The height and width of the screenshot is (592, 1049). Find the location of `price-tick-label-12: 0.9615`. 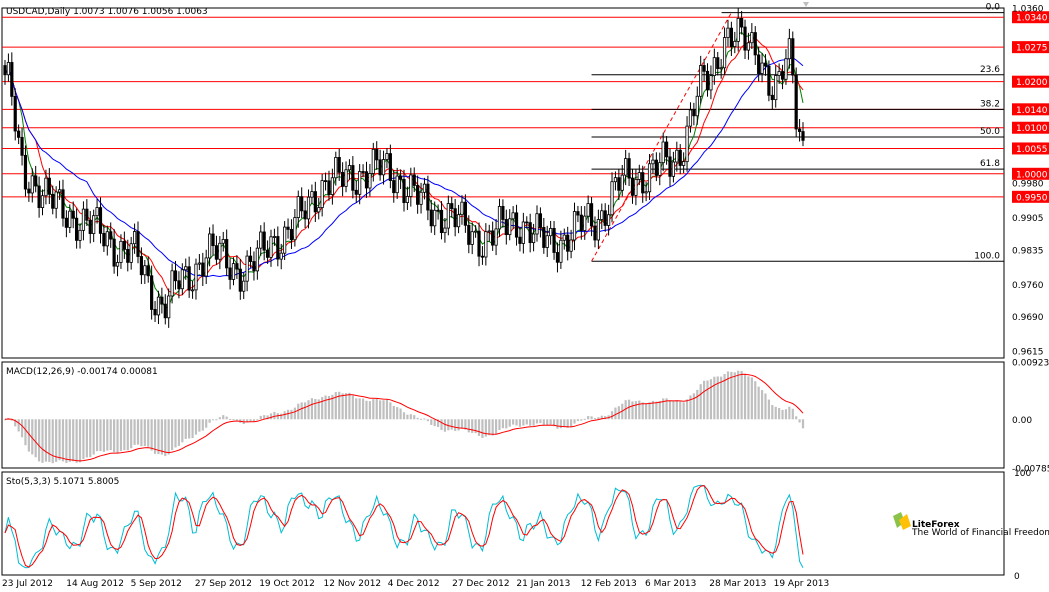

price-tick-label-12: 0.9615 is located at coordinates (1028, 353).